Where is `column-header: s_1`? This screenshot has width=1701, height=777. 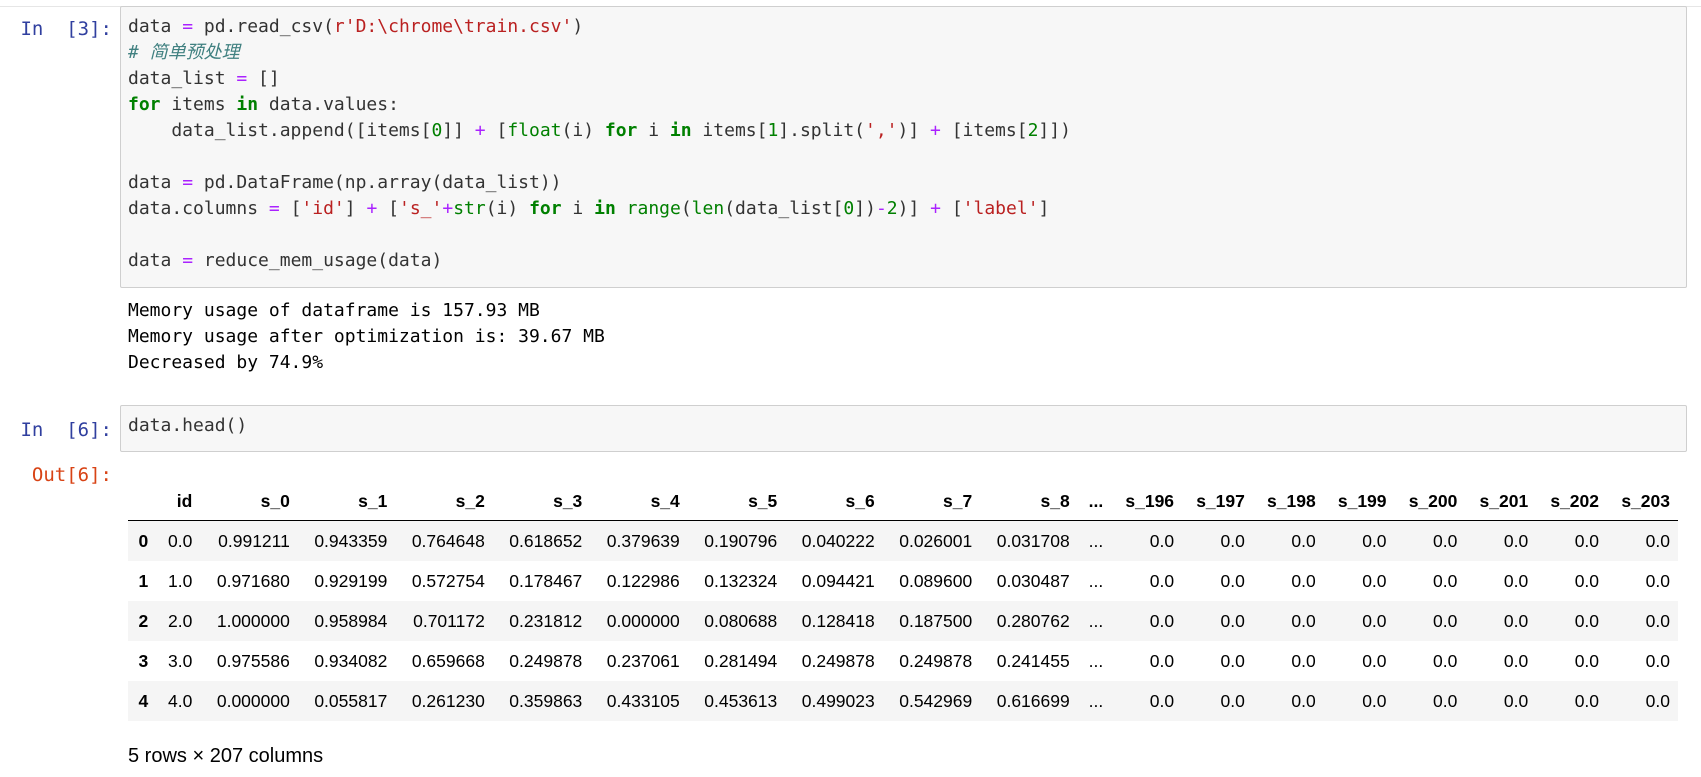
column-header: s_1 is located at coordinates (346, 501).